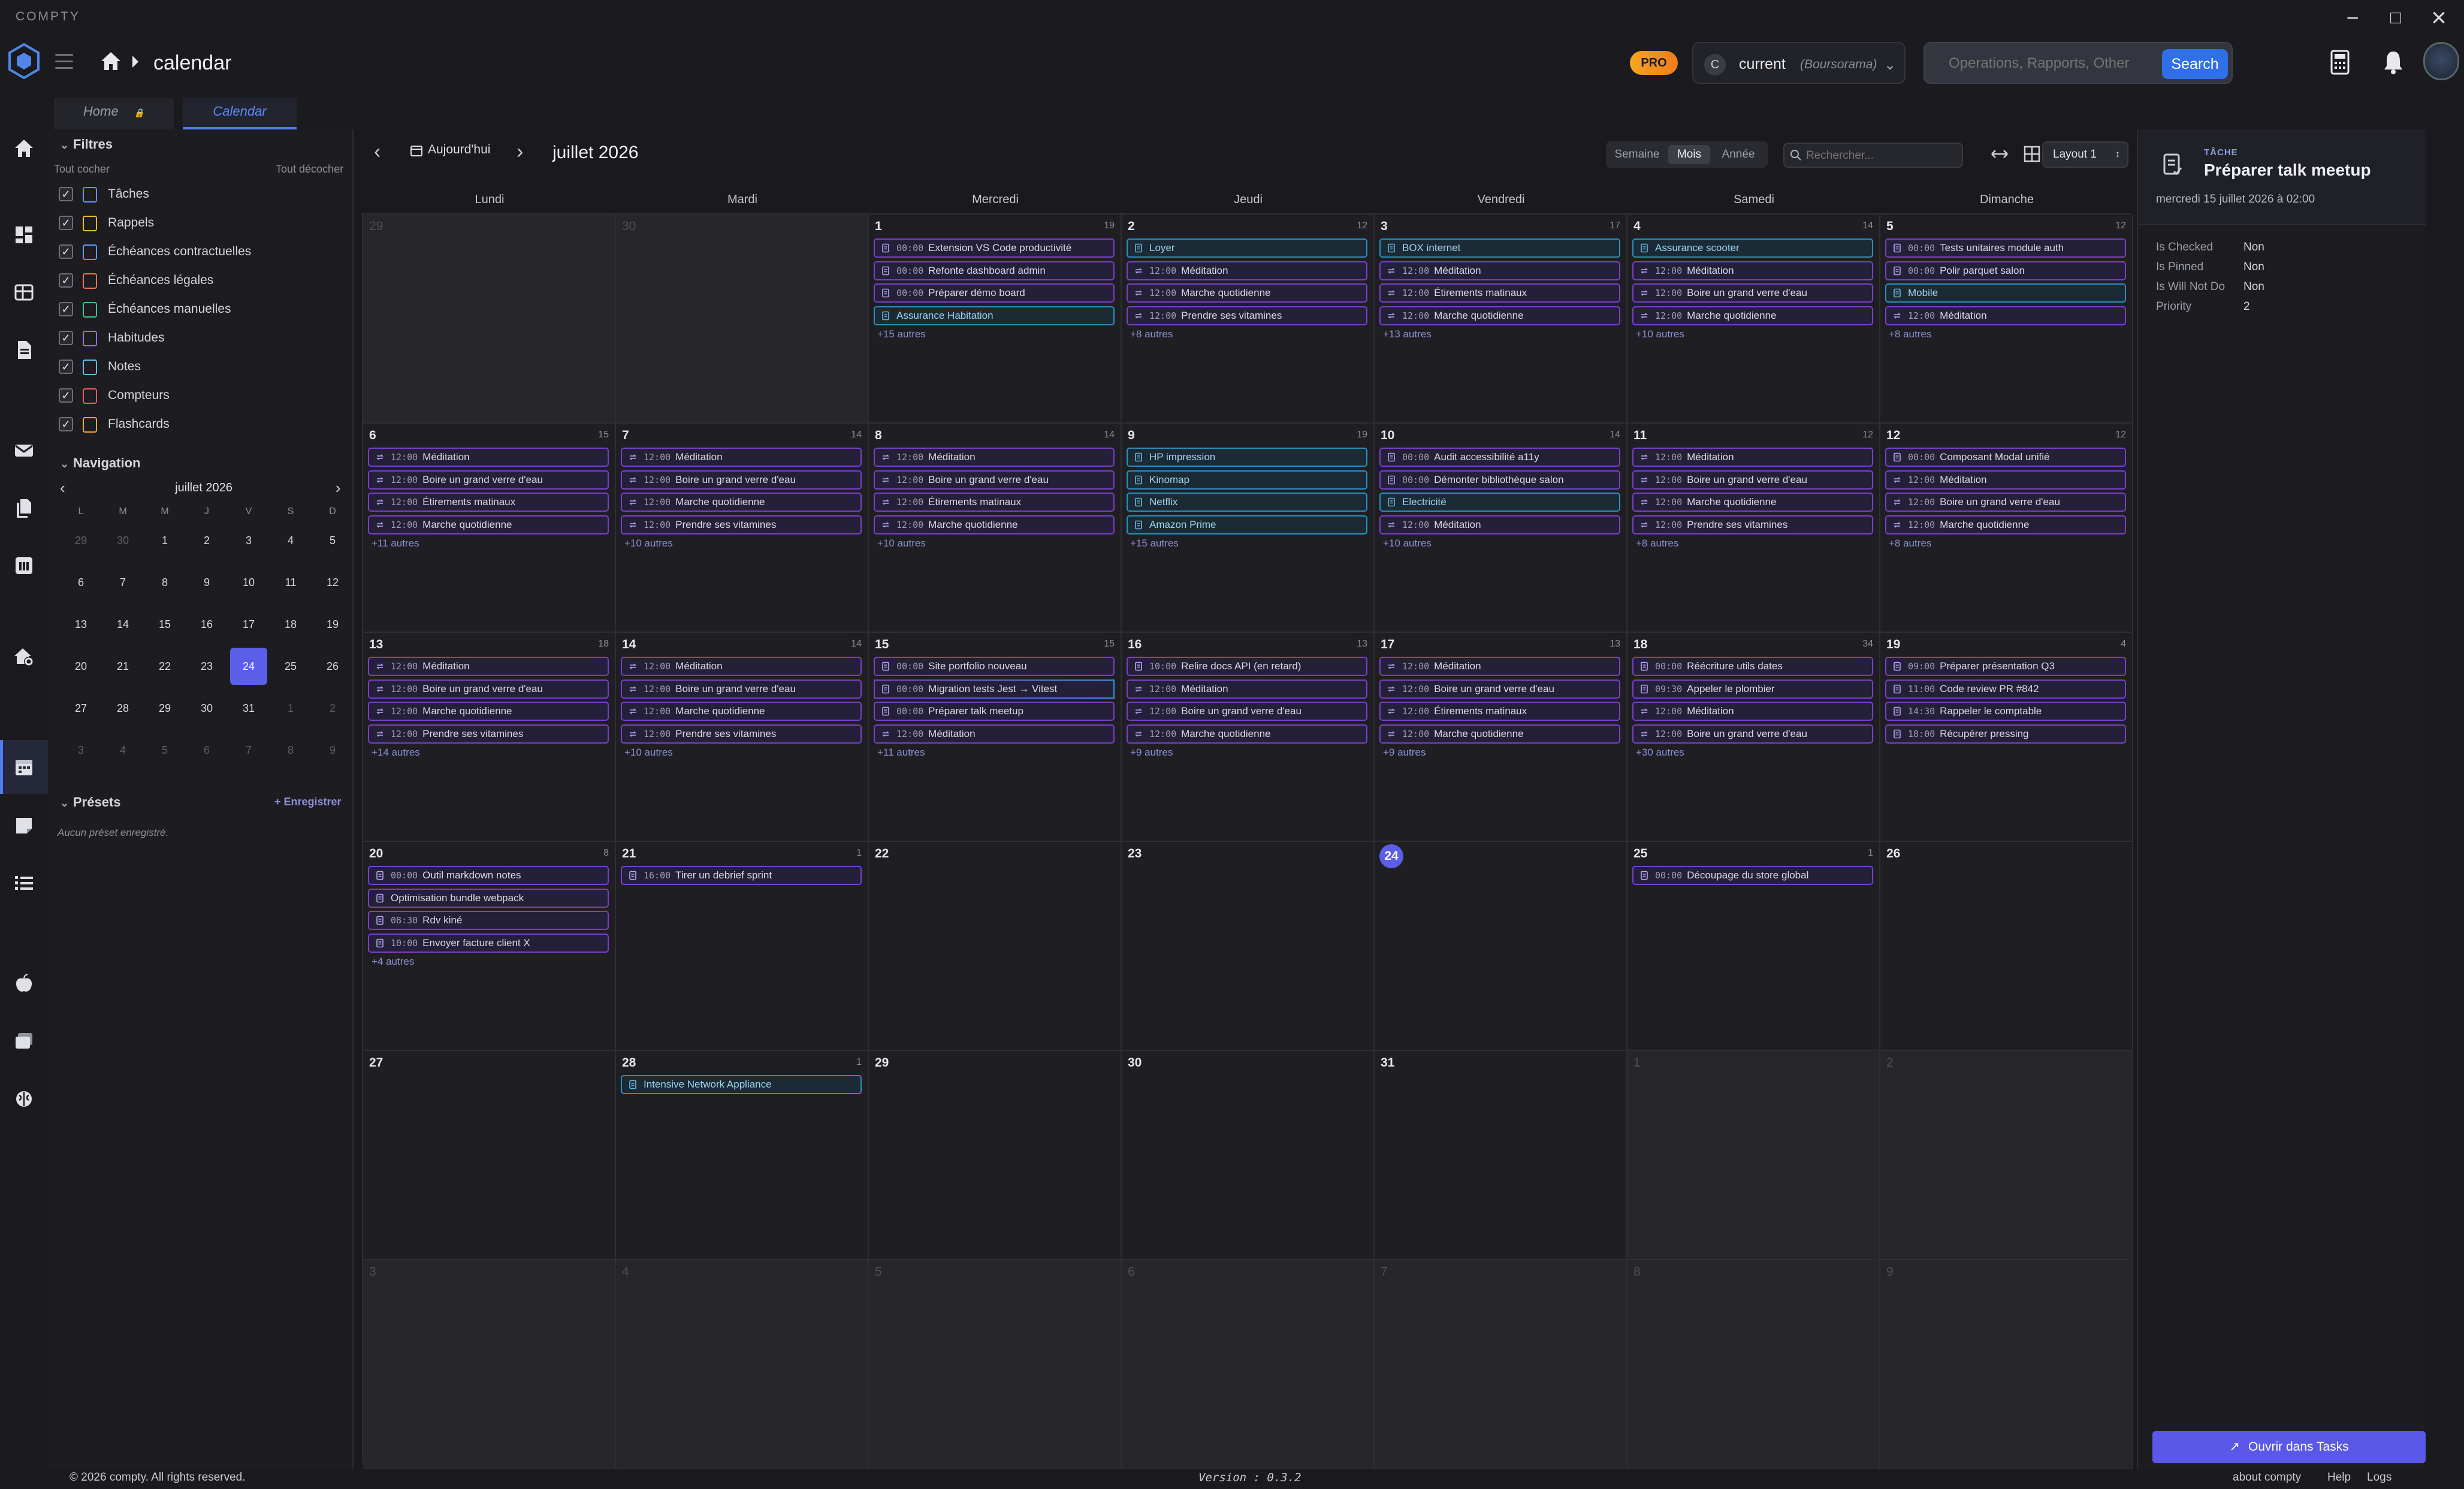 This screenshot has height=1489, width=2464. What do you see at coordinates (248, 582) in the screenshot?
I see `mini-day: 10` at bounding box center [248, 582].